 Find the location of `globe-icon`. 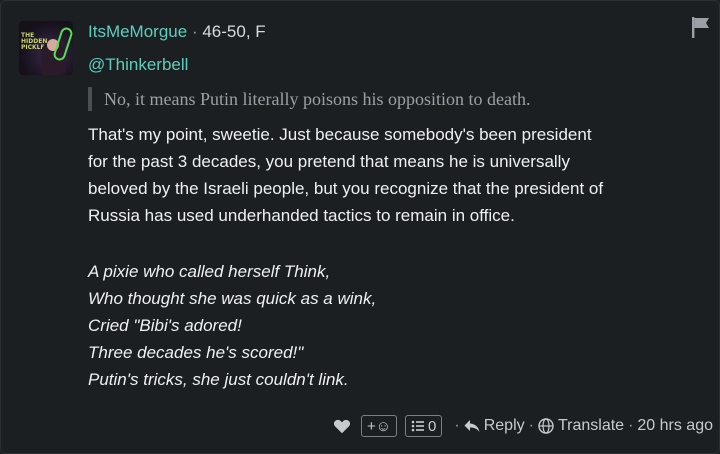

globe-icon is located at coordinates (546, 426).